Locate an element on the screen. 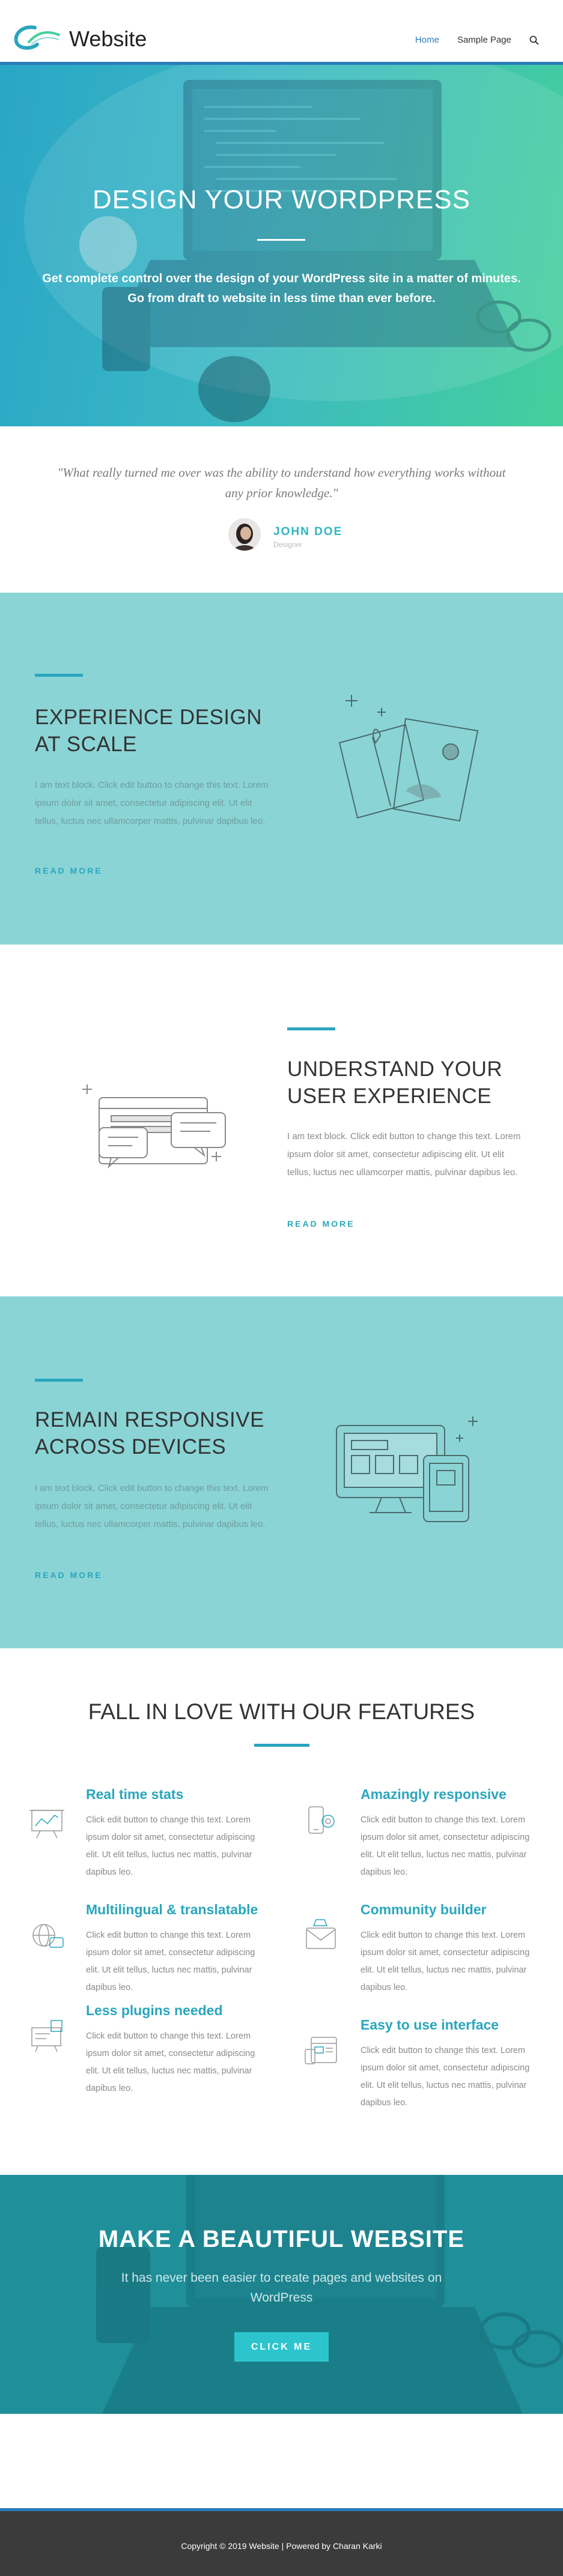 The height and width of the screenshot is (2576, 563). features-title: FALL IN LOVE WITH OUR FEATURES is located at coordinates (281, 1711).